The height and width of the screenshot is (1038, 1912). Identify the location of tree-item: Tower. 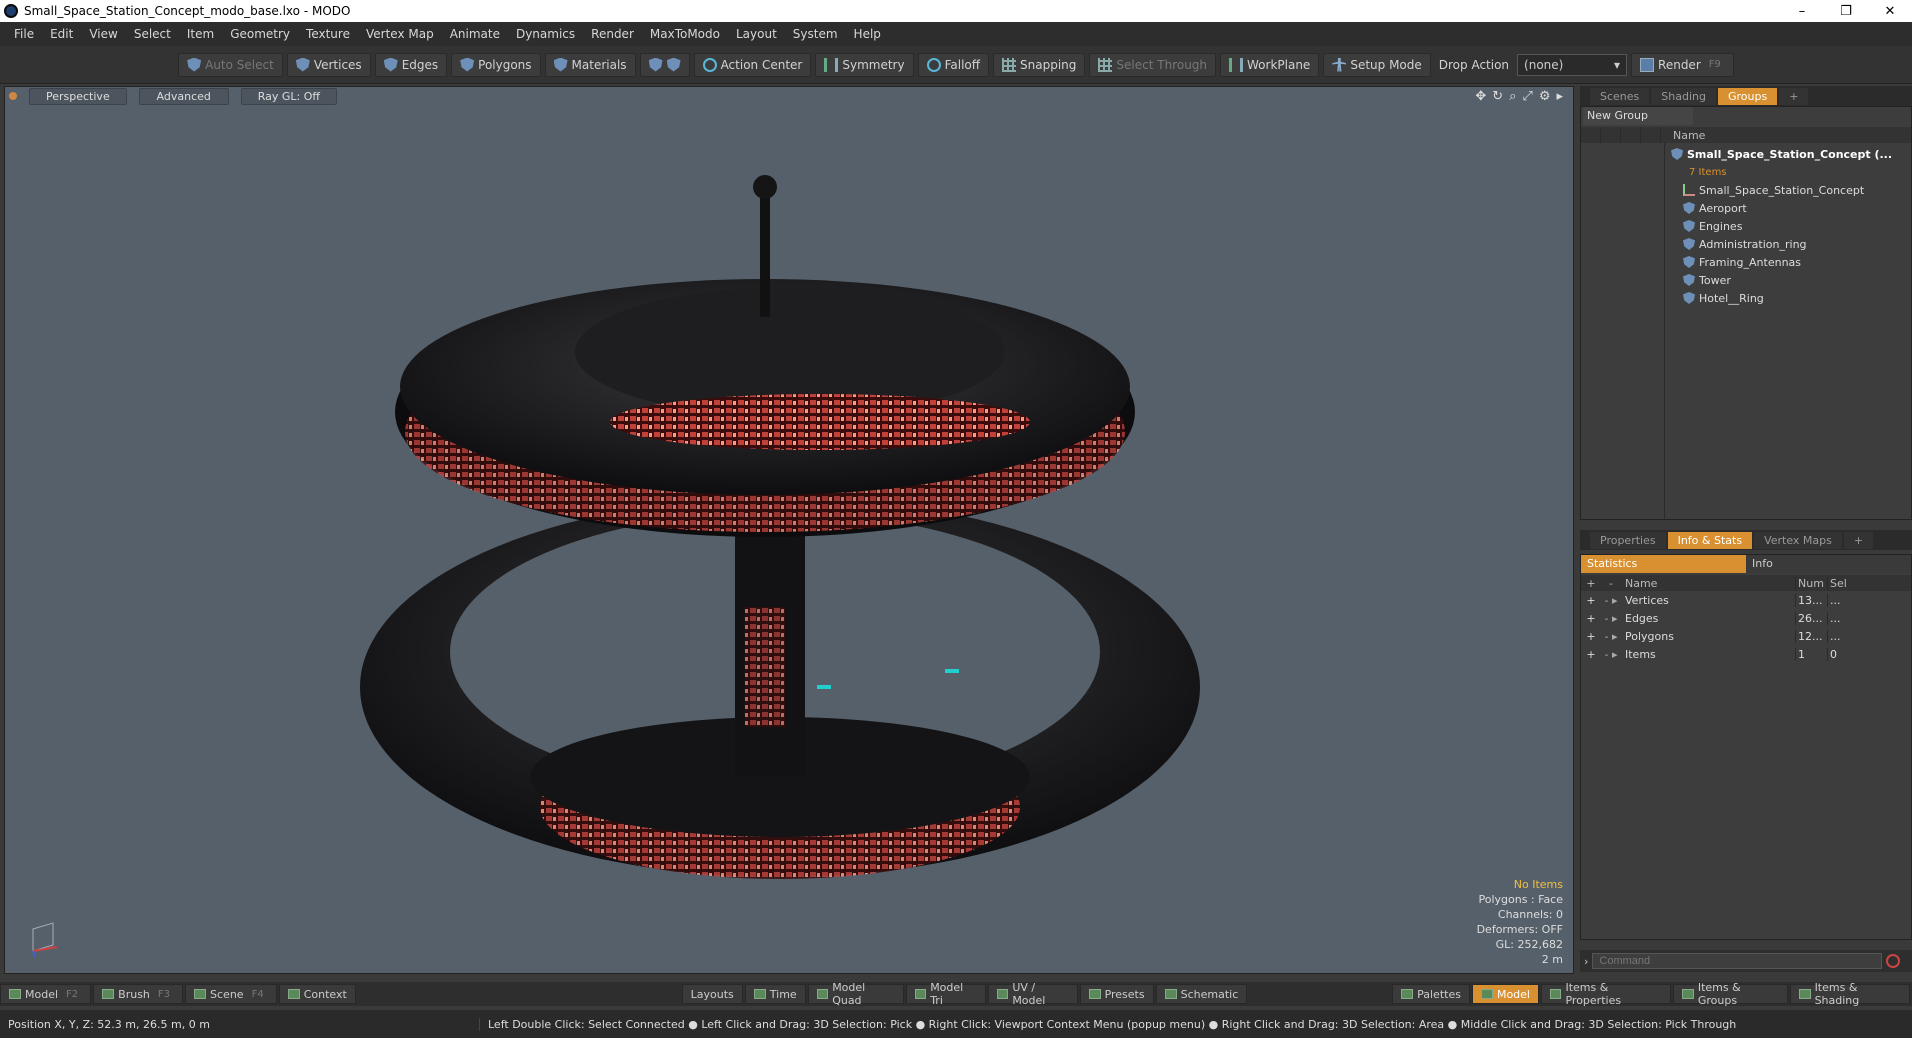
(1791, 280).